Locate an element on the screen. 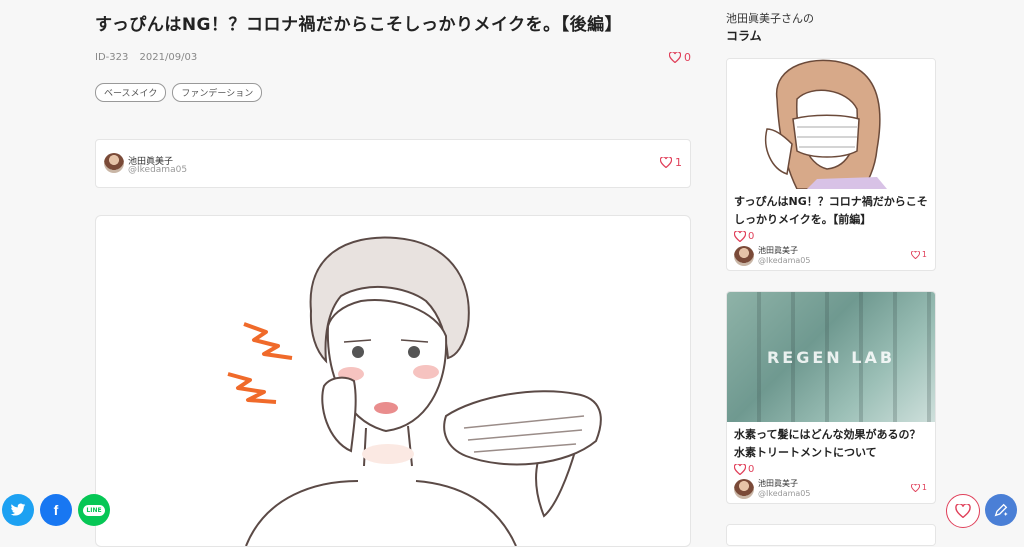 The height and width of the screenshot is (547, 1024). facebook-share-button: f is located at coordinates (56, 510).